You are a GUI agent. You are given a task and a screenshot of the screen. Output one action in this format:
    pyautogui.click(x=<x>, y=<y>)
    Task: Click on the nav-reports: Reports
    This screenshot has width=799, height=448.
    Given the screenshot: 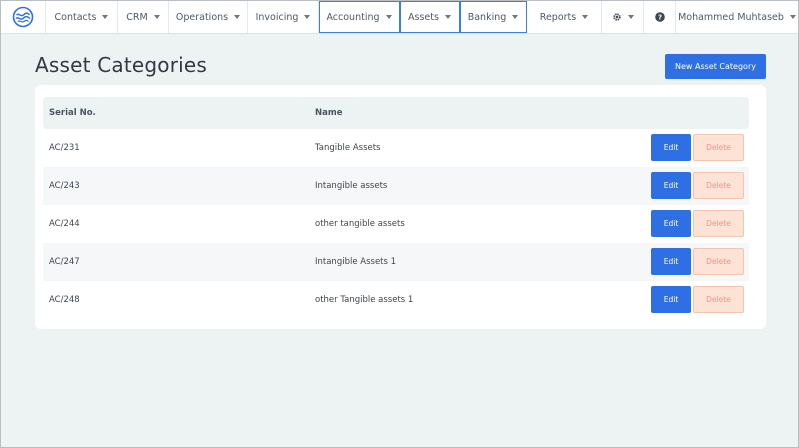 What is the action you would take?
    pyautogui.click(x=564, y=17)
    